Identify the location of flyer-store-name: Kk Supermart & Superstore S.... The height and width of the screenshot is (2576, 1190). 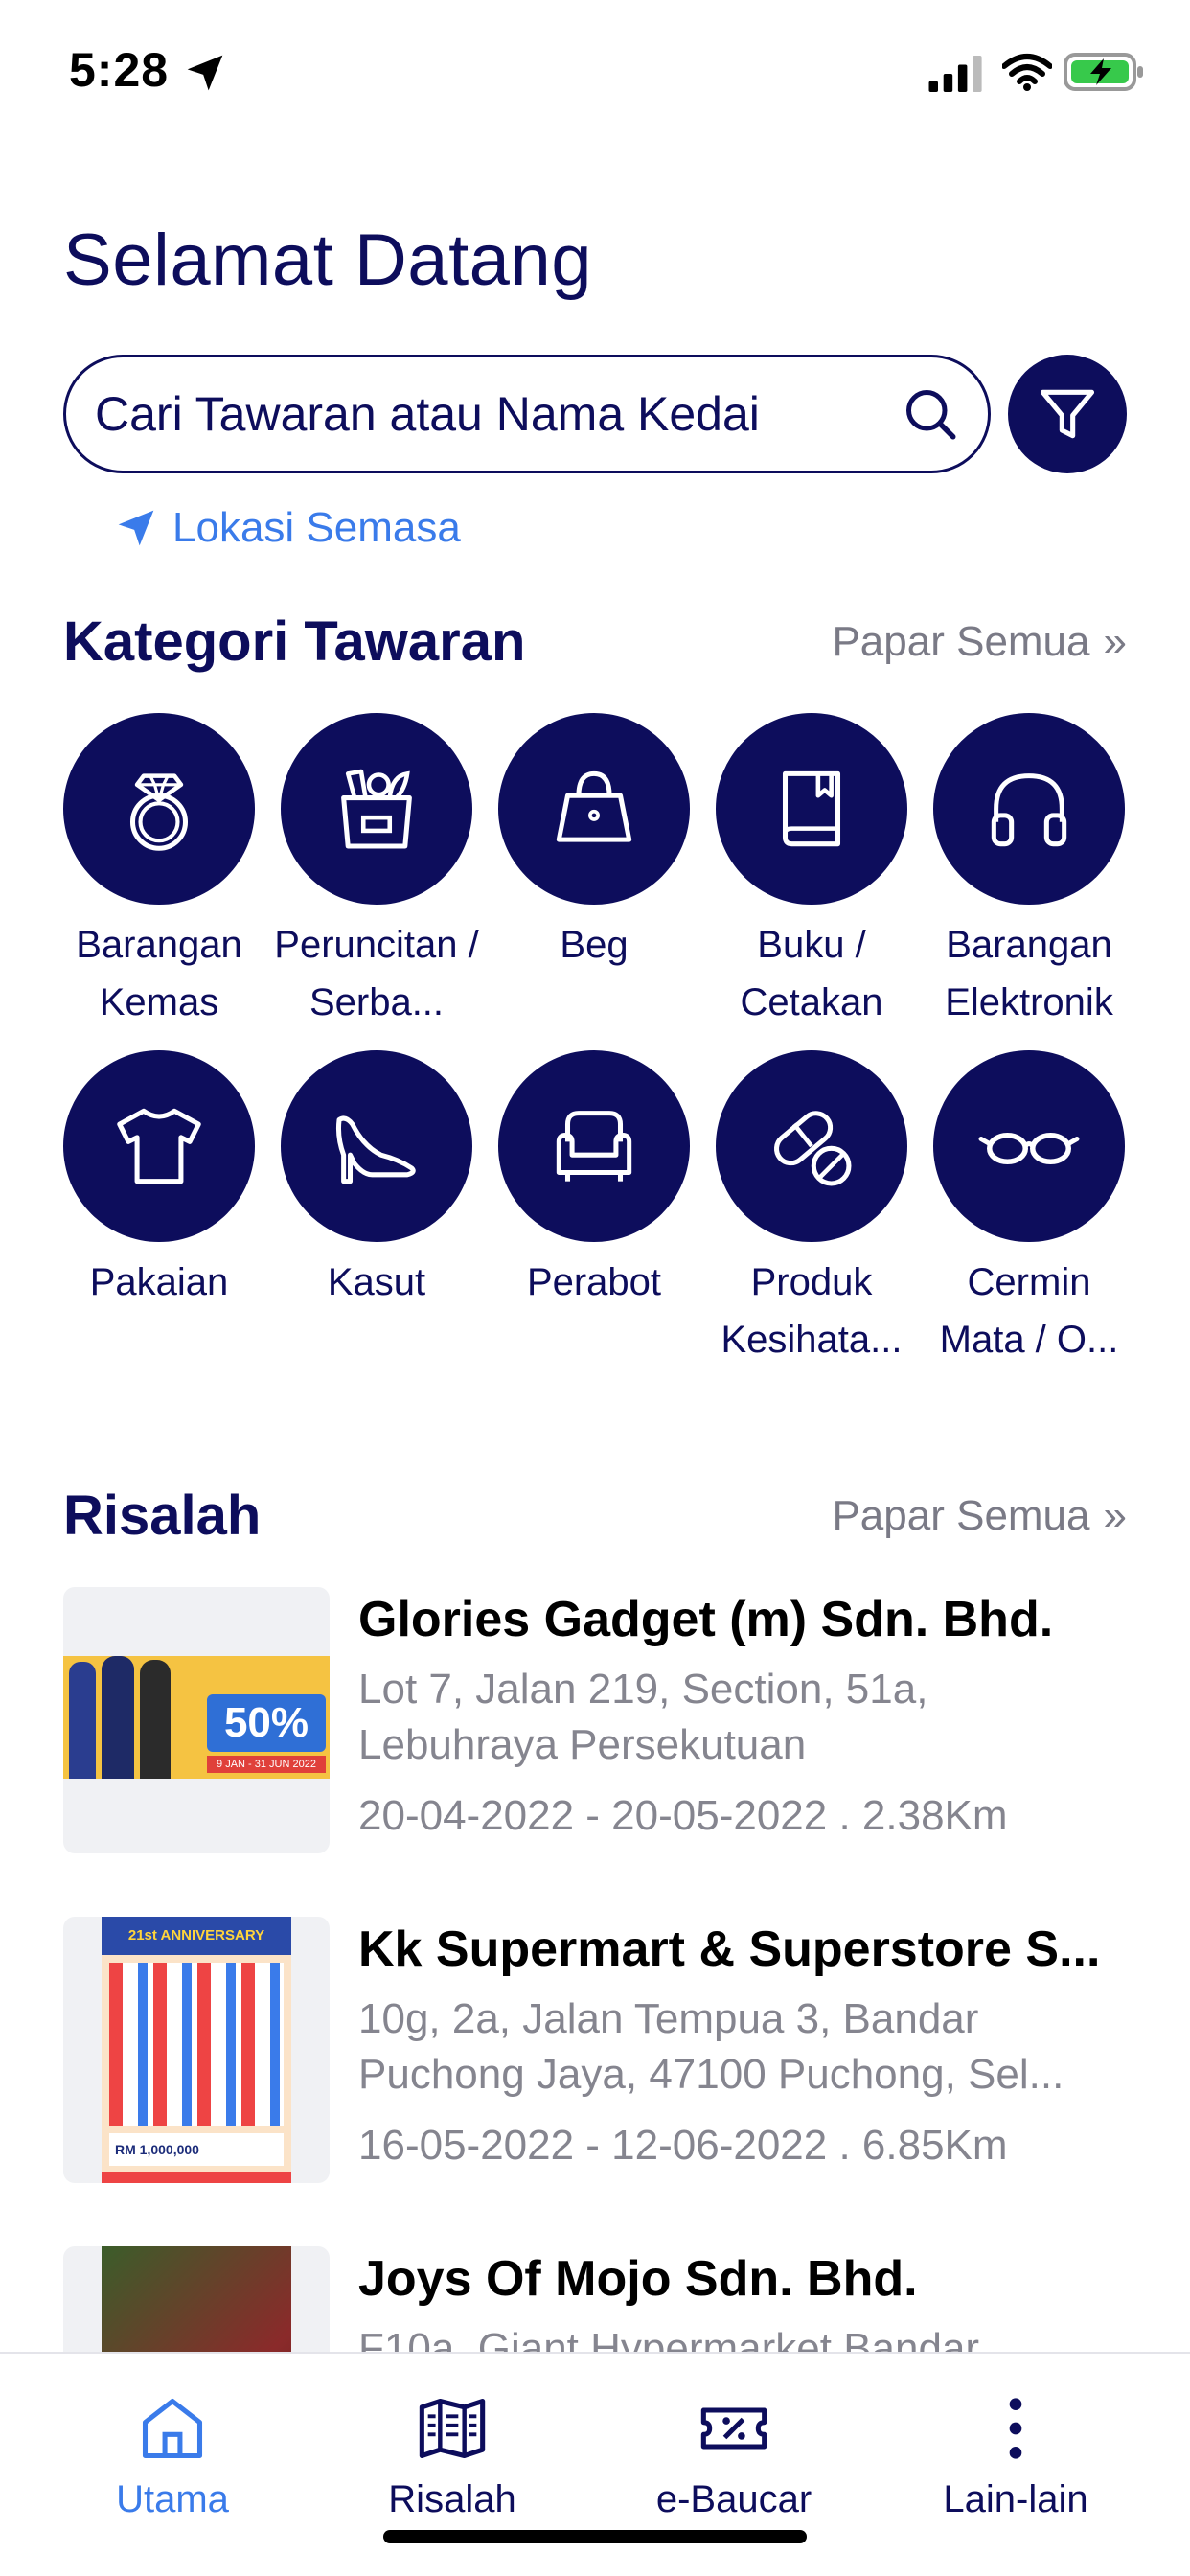
(730, 1949).